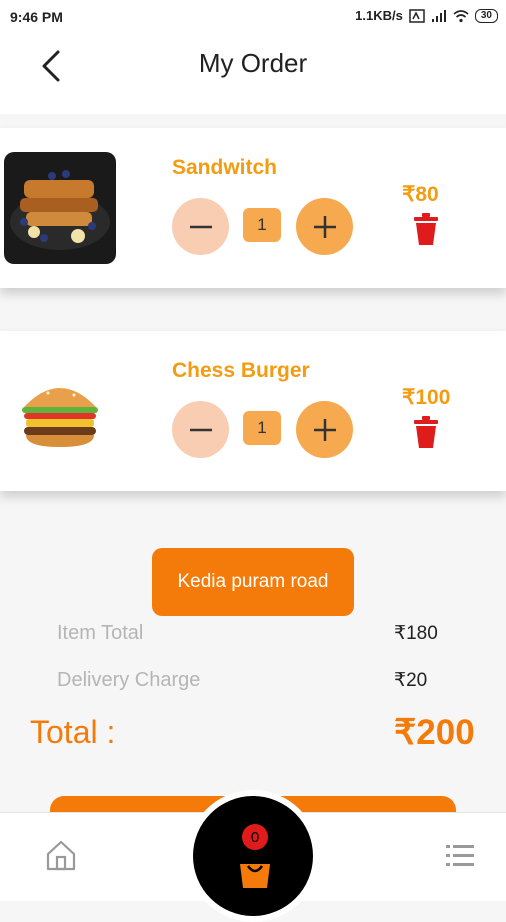 The width and height of the screenshot is (506, 922). Describe the element at coordinates (60, 208) in the screenshot. I see `sandwich-image` at that location.